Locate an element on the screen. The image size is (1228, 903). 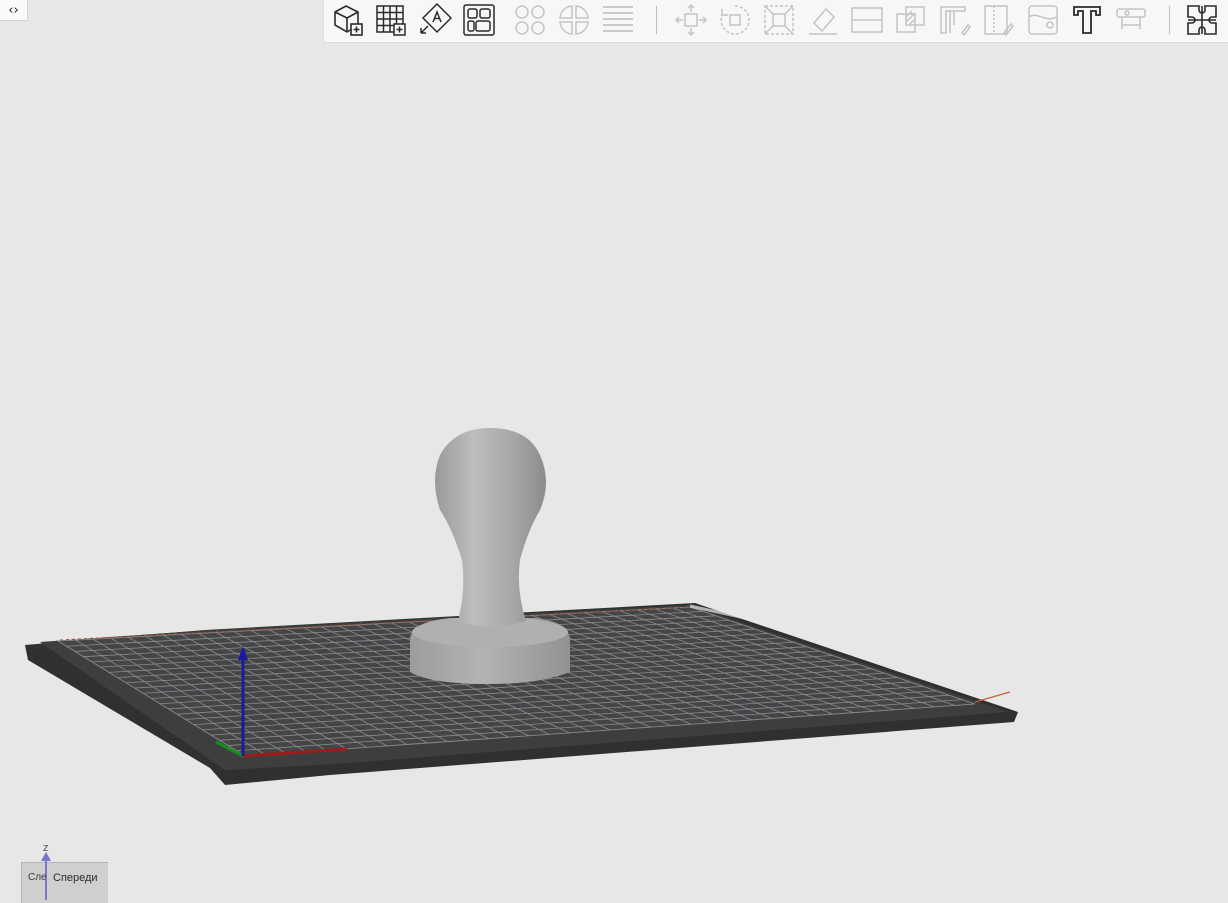
add-cube-icon is located at coordinates (348, 20).